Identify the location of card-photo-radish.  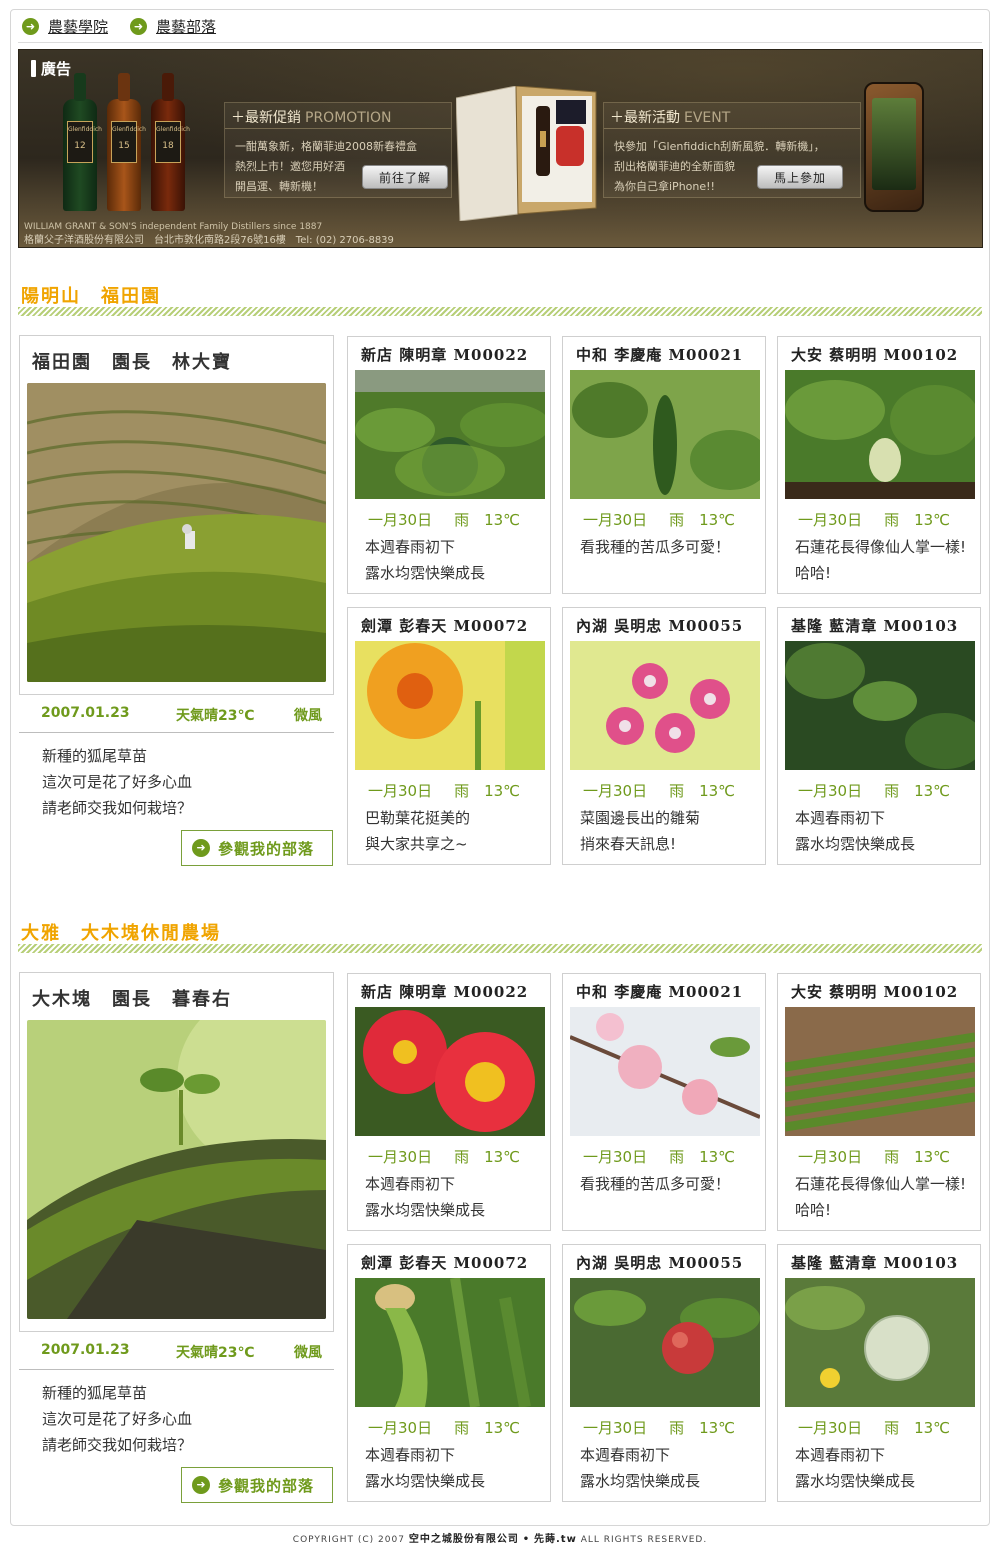
(880, 434).